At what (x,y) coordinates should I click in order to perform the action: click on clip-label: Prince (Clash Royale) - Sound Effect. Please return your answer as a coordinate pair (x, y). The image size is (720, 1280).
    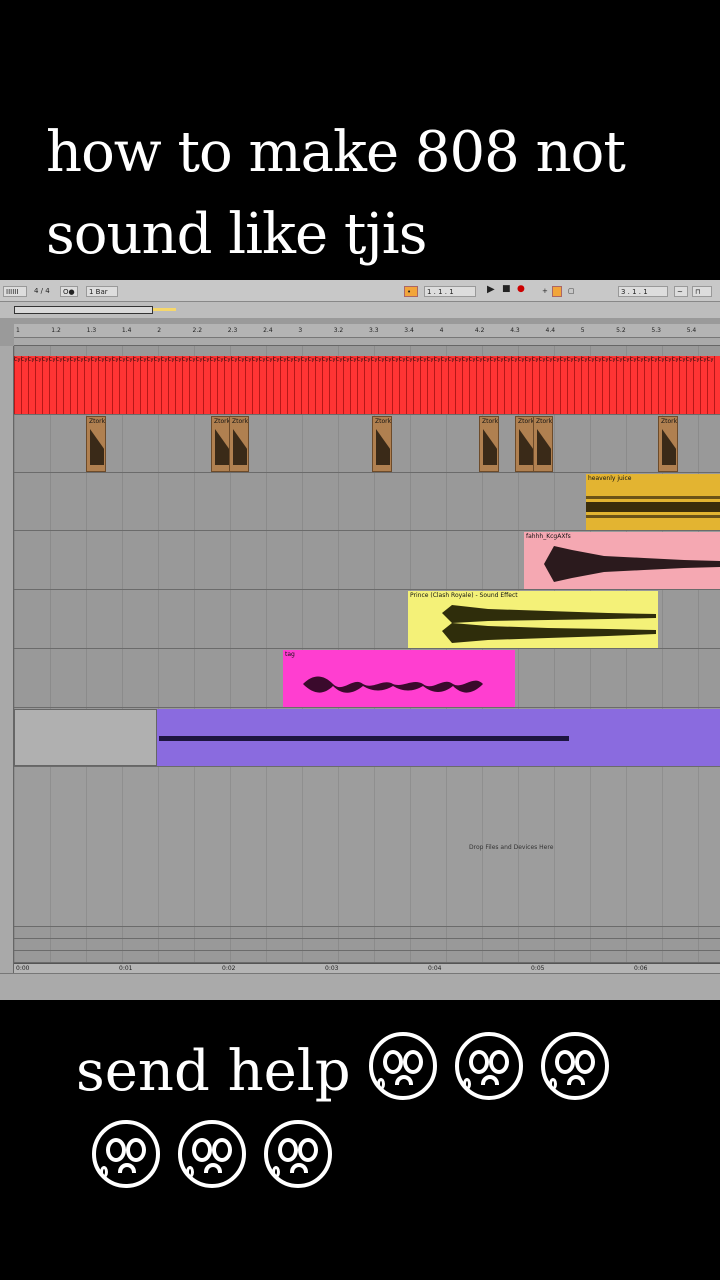
    Looking at the image, I should click on (464, 595).